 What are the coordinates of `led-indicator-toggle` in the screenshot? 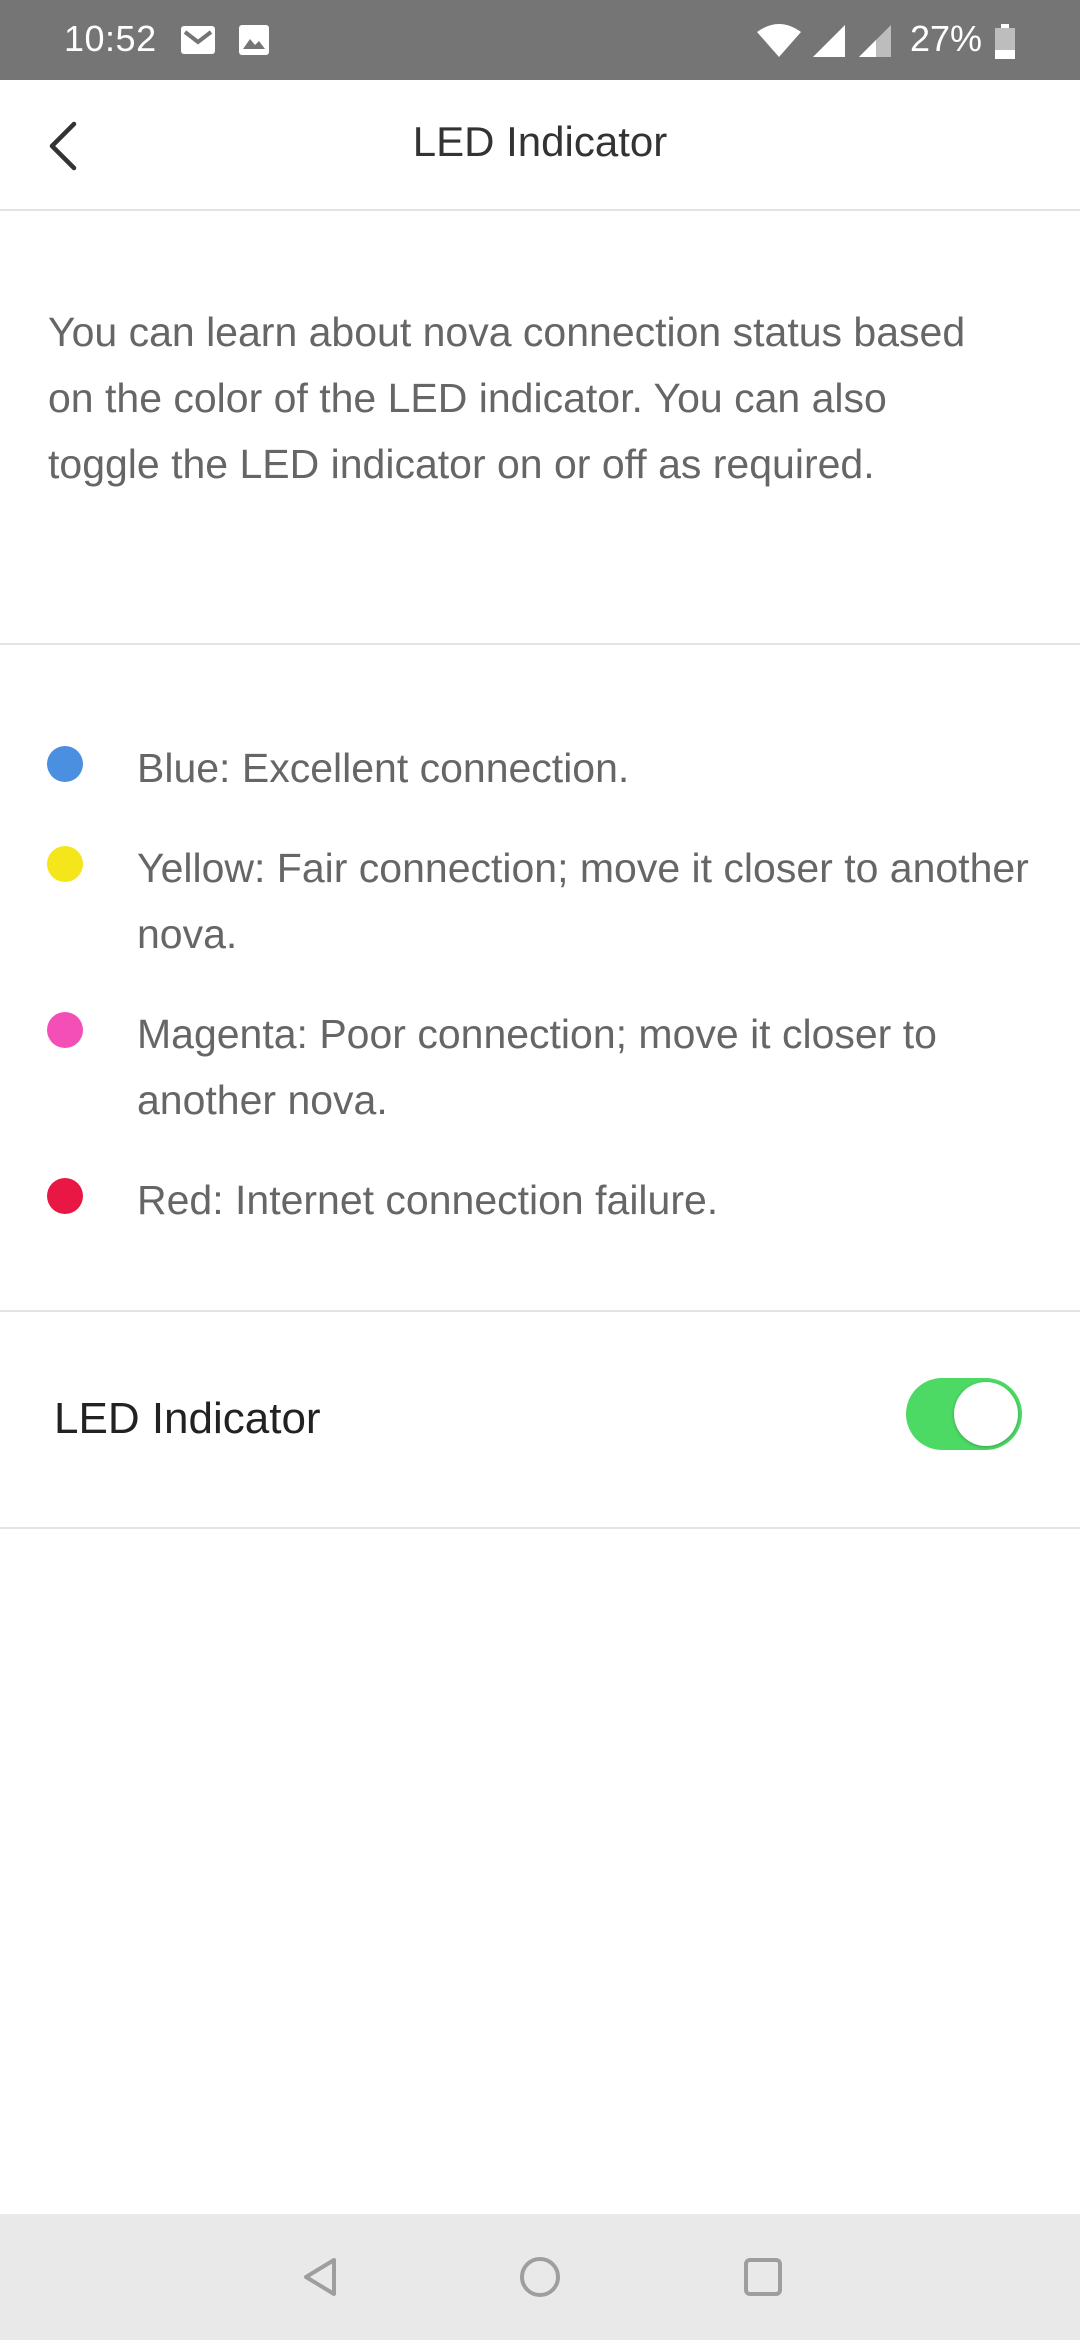 It's located at (964, 1414).